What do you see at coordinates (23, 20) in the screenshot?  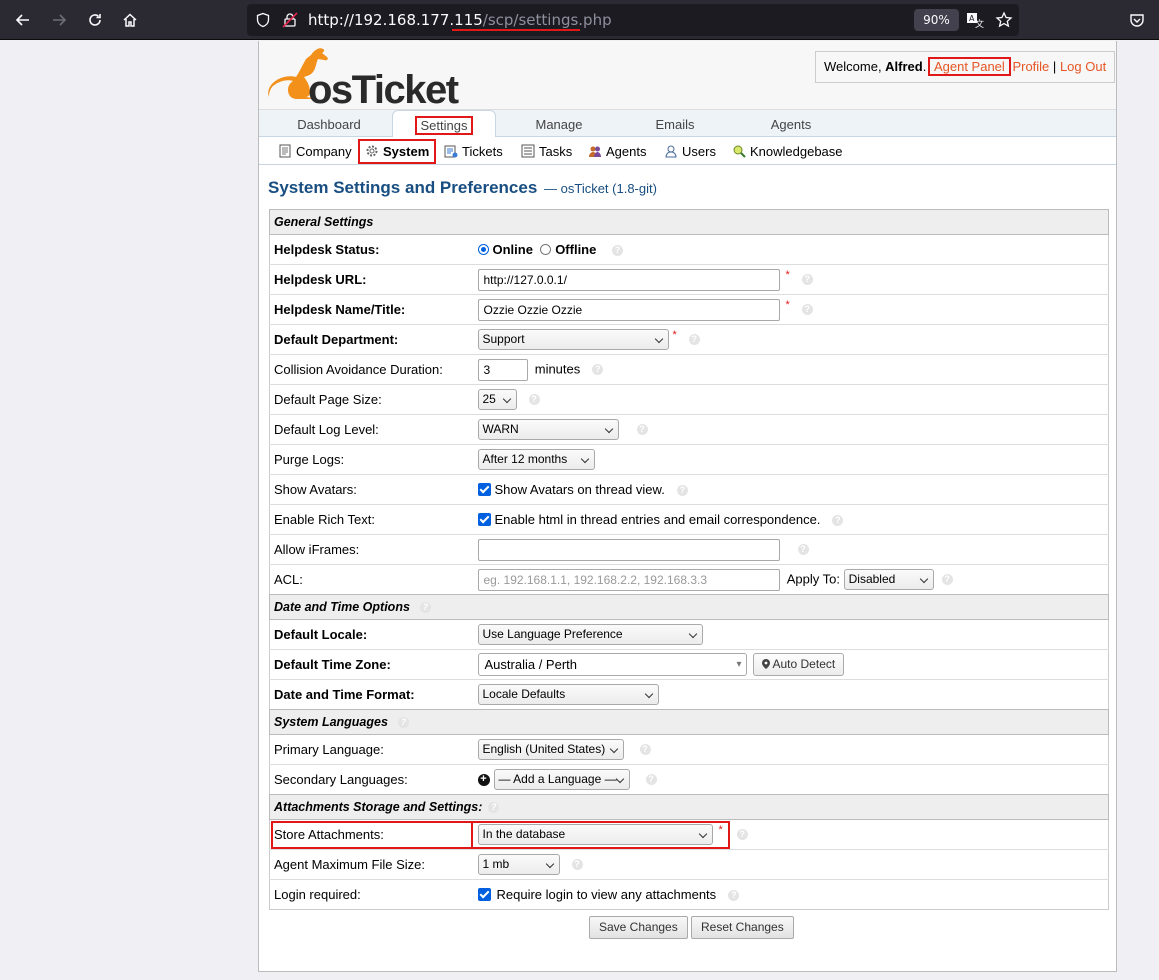 I see `back-icon` at bounding box center [23, 20].